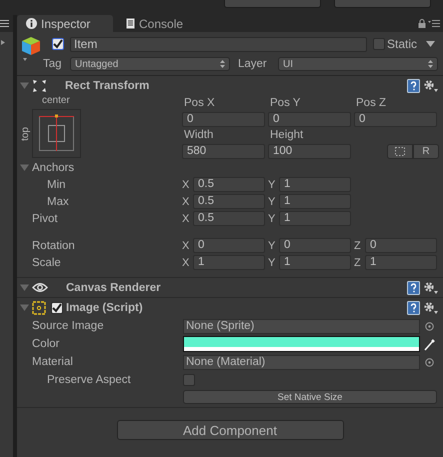  What do you see at coordinates (150, 64) in the screenshot?
I see `tag-dropdown: Untagged` at bounding box center [150, 64].